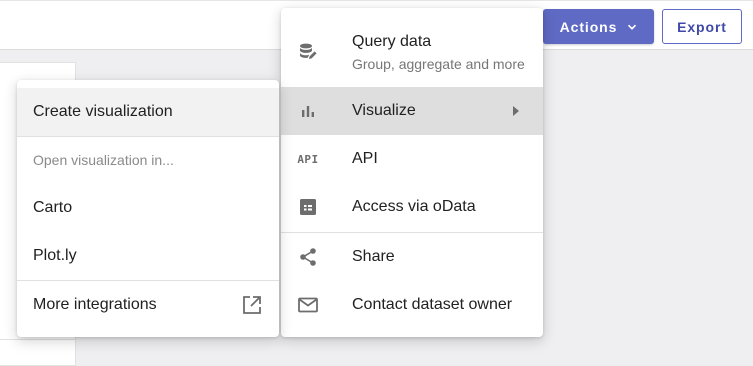  I want to click on plotly-label: Plot.ly, so click(55, 255).